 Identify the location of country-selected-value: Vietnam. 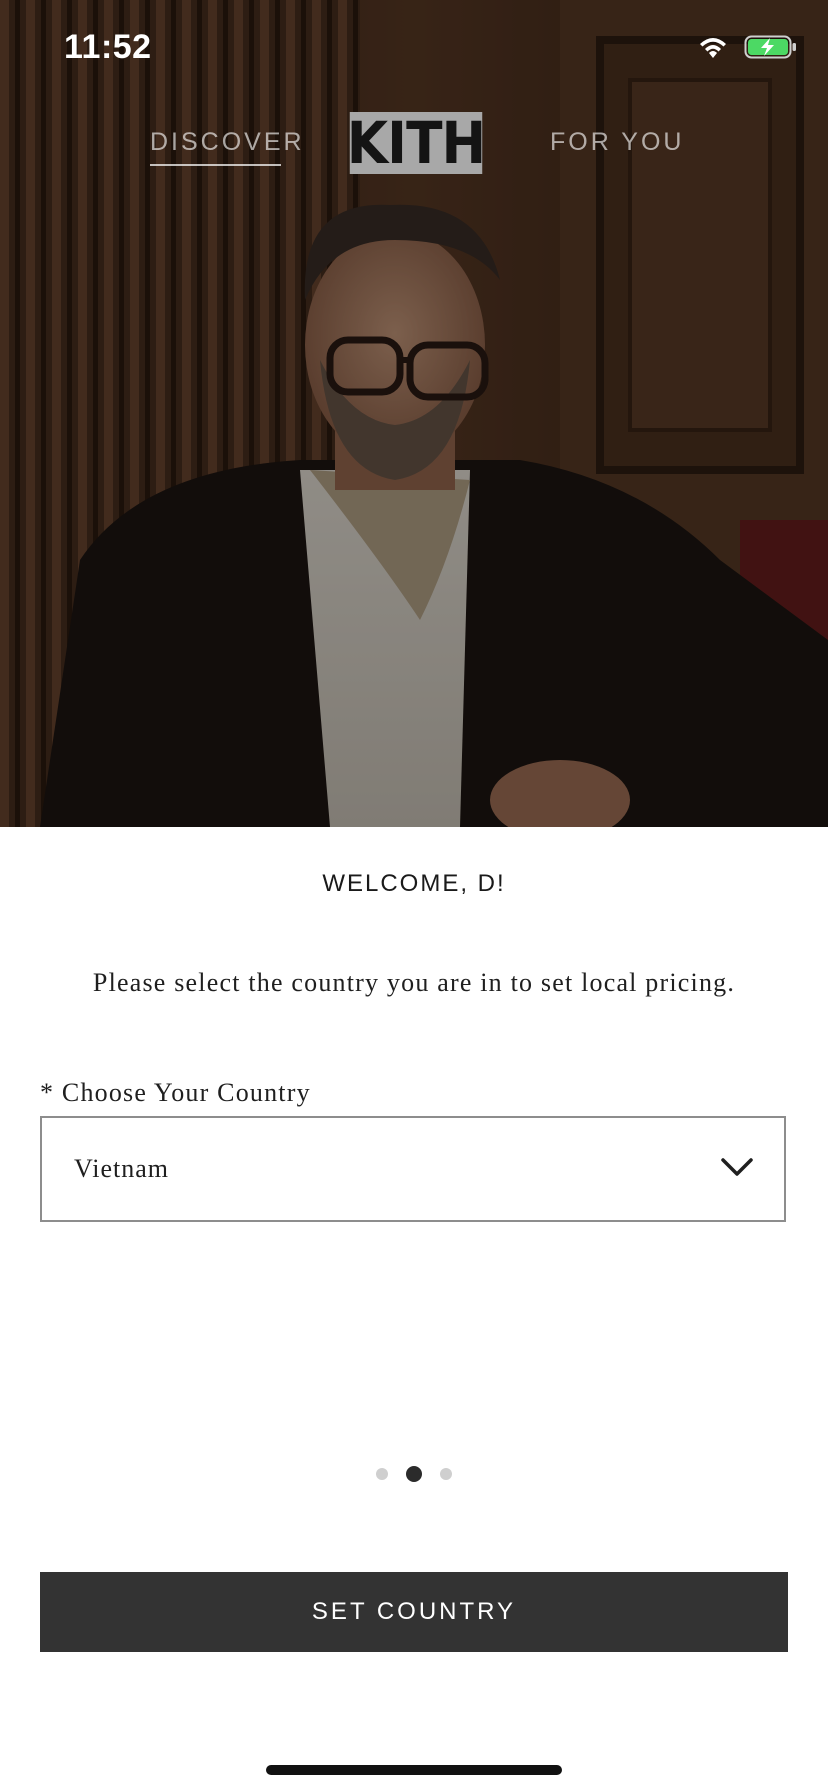
(121, 1168).